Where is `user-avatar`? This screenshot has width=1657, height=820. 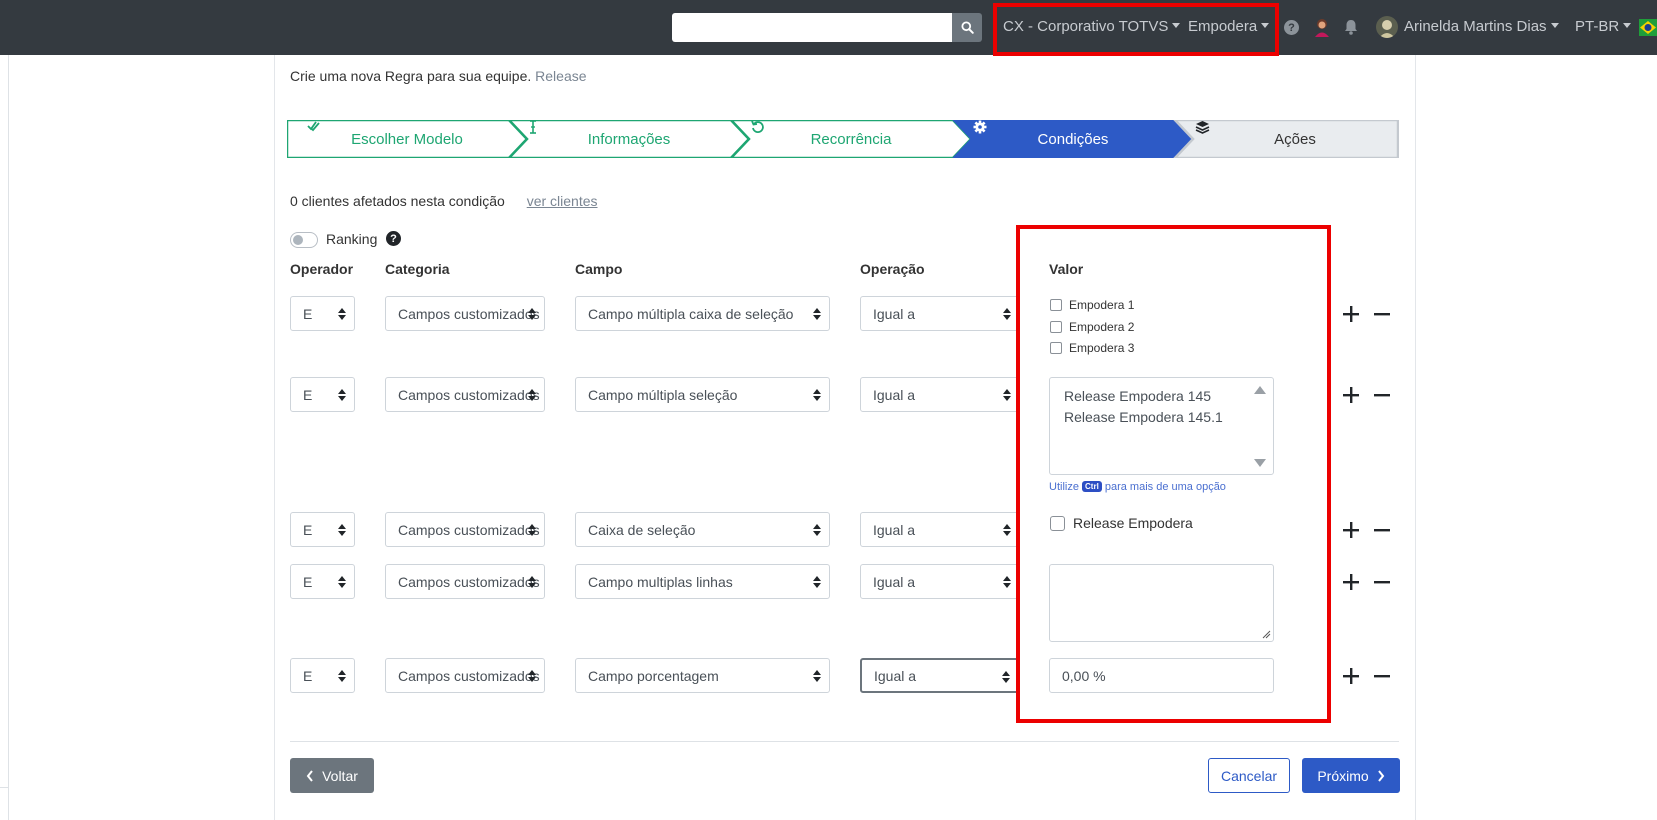 user-avatar is located at coordinates (1387, 27).